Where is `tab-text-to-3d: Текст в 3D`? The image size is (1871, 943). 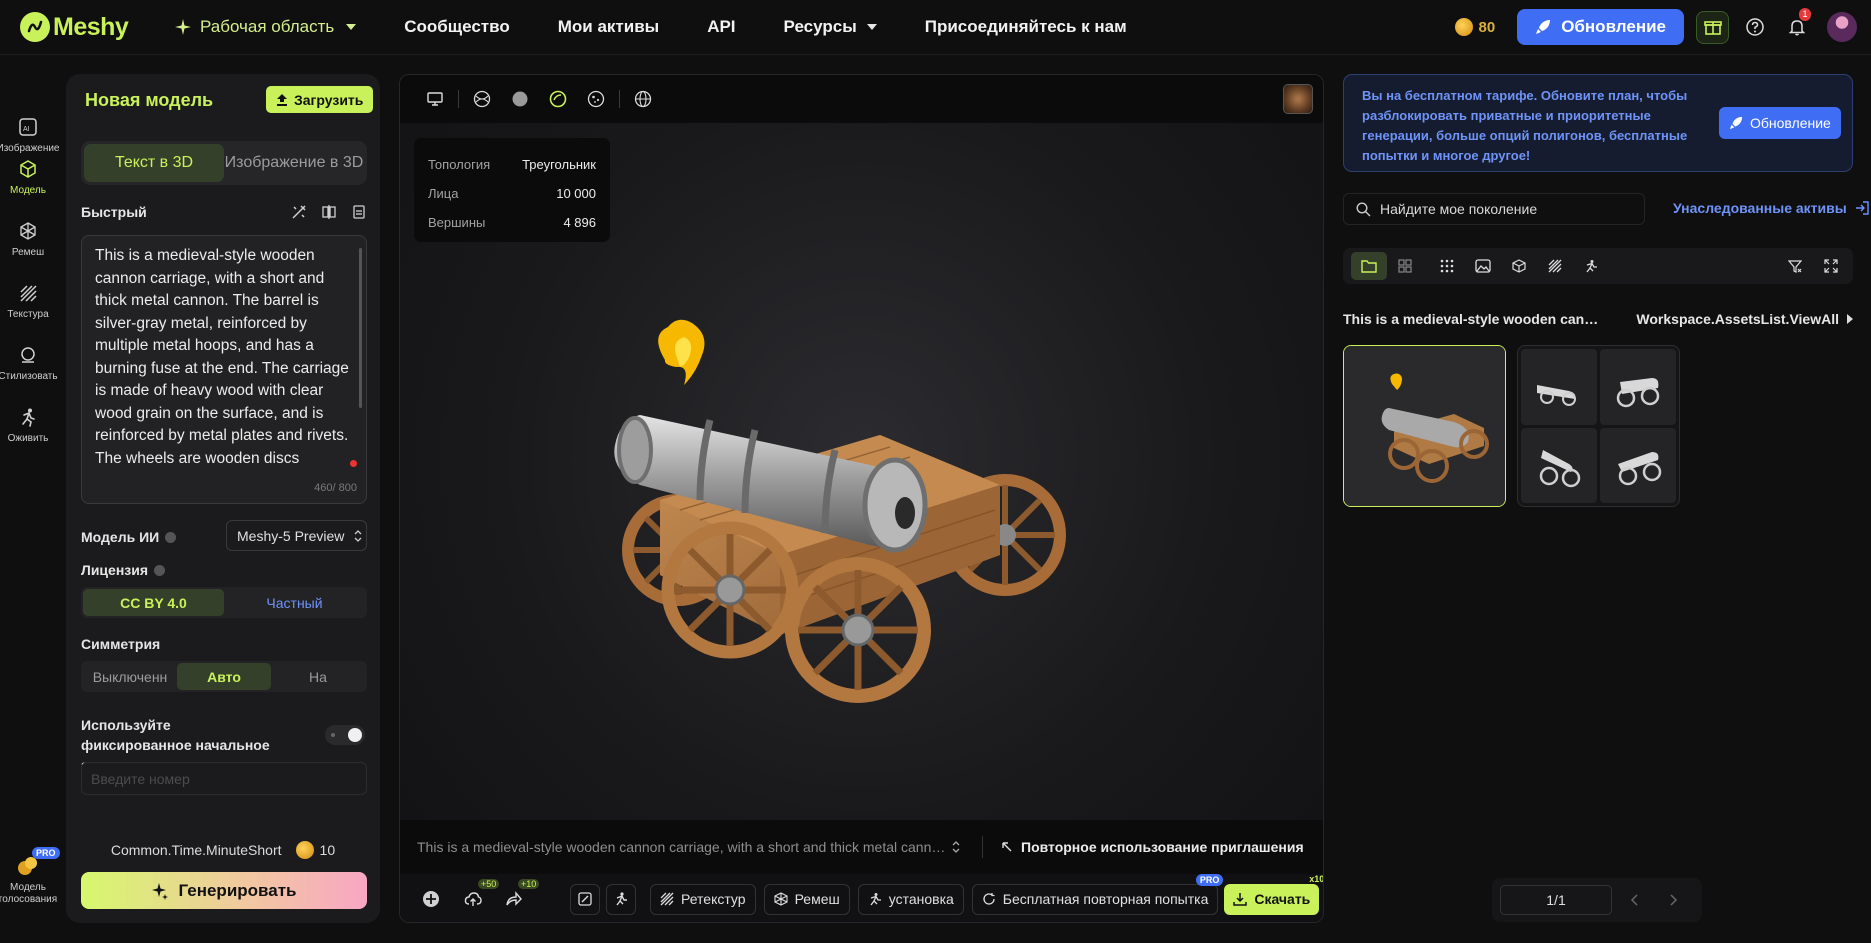 tab-text-to-3d: Текст в 3D is located at coordinates (154, 163).